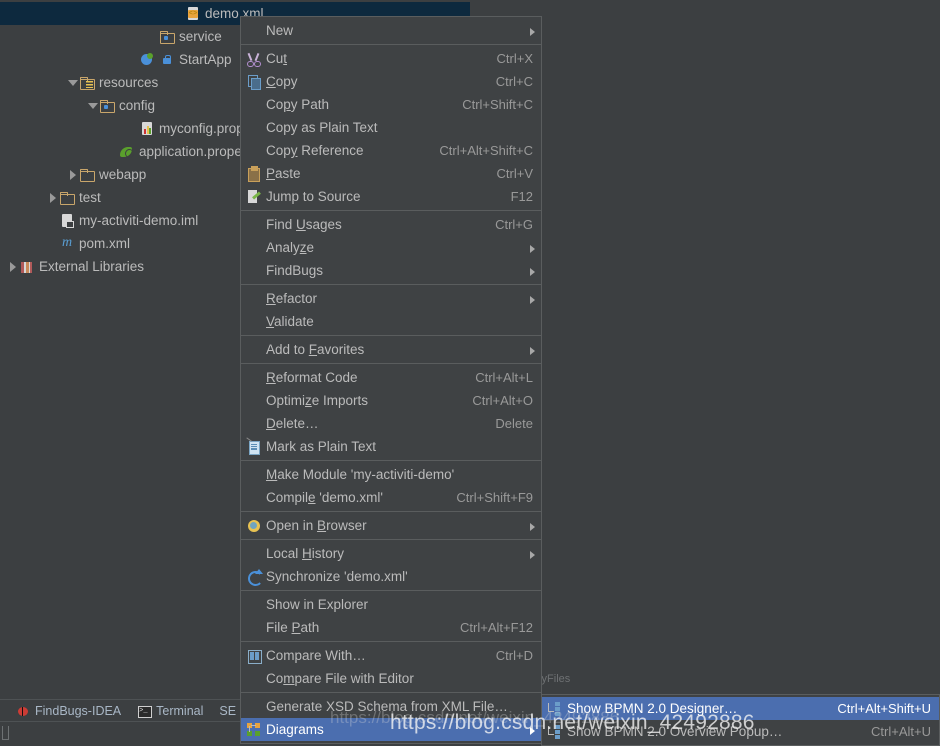  Describe the element at coordinates (391, 553) in the screenshot. I see `menu-item-local-history: Local History` at that location.